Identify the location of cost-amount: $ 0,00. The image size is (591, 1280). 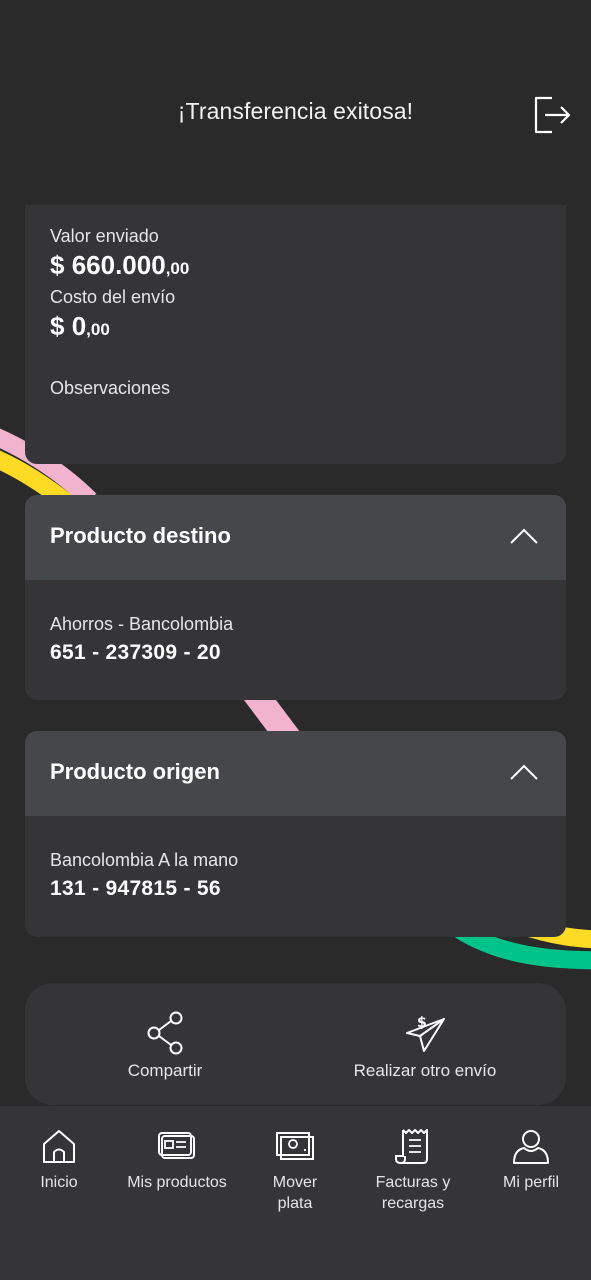
(80, 326).